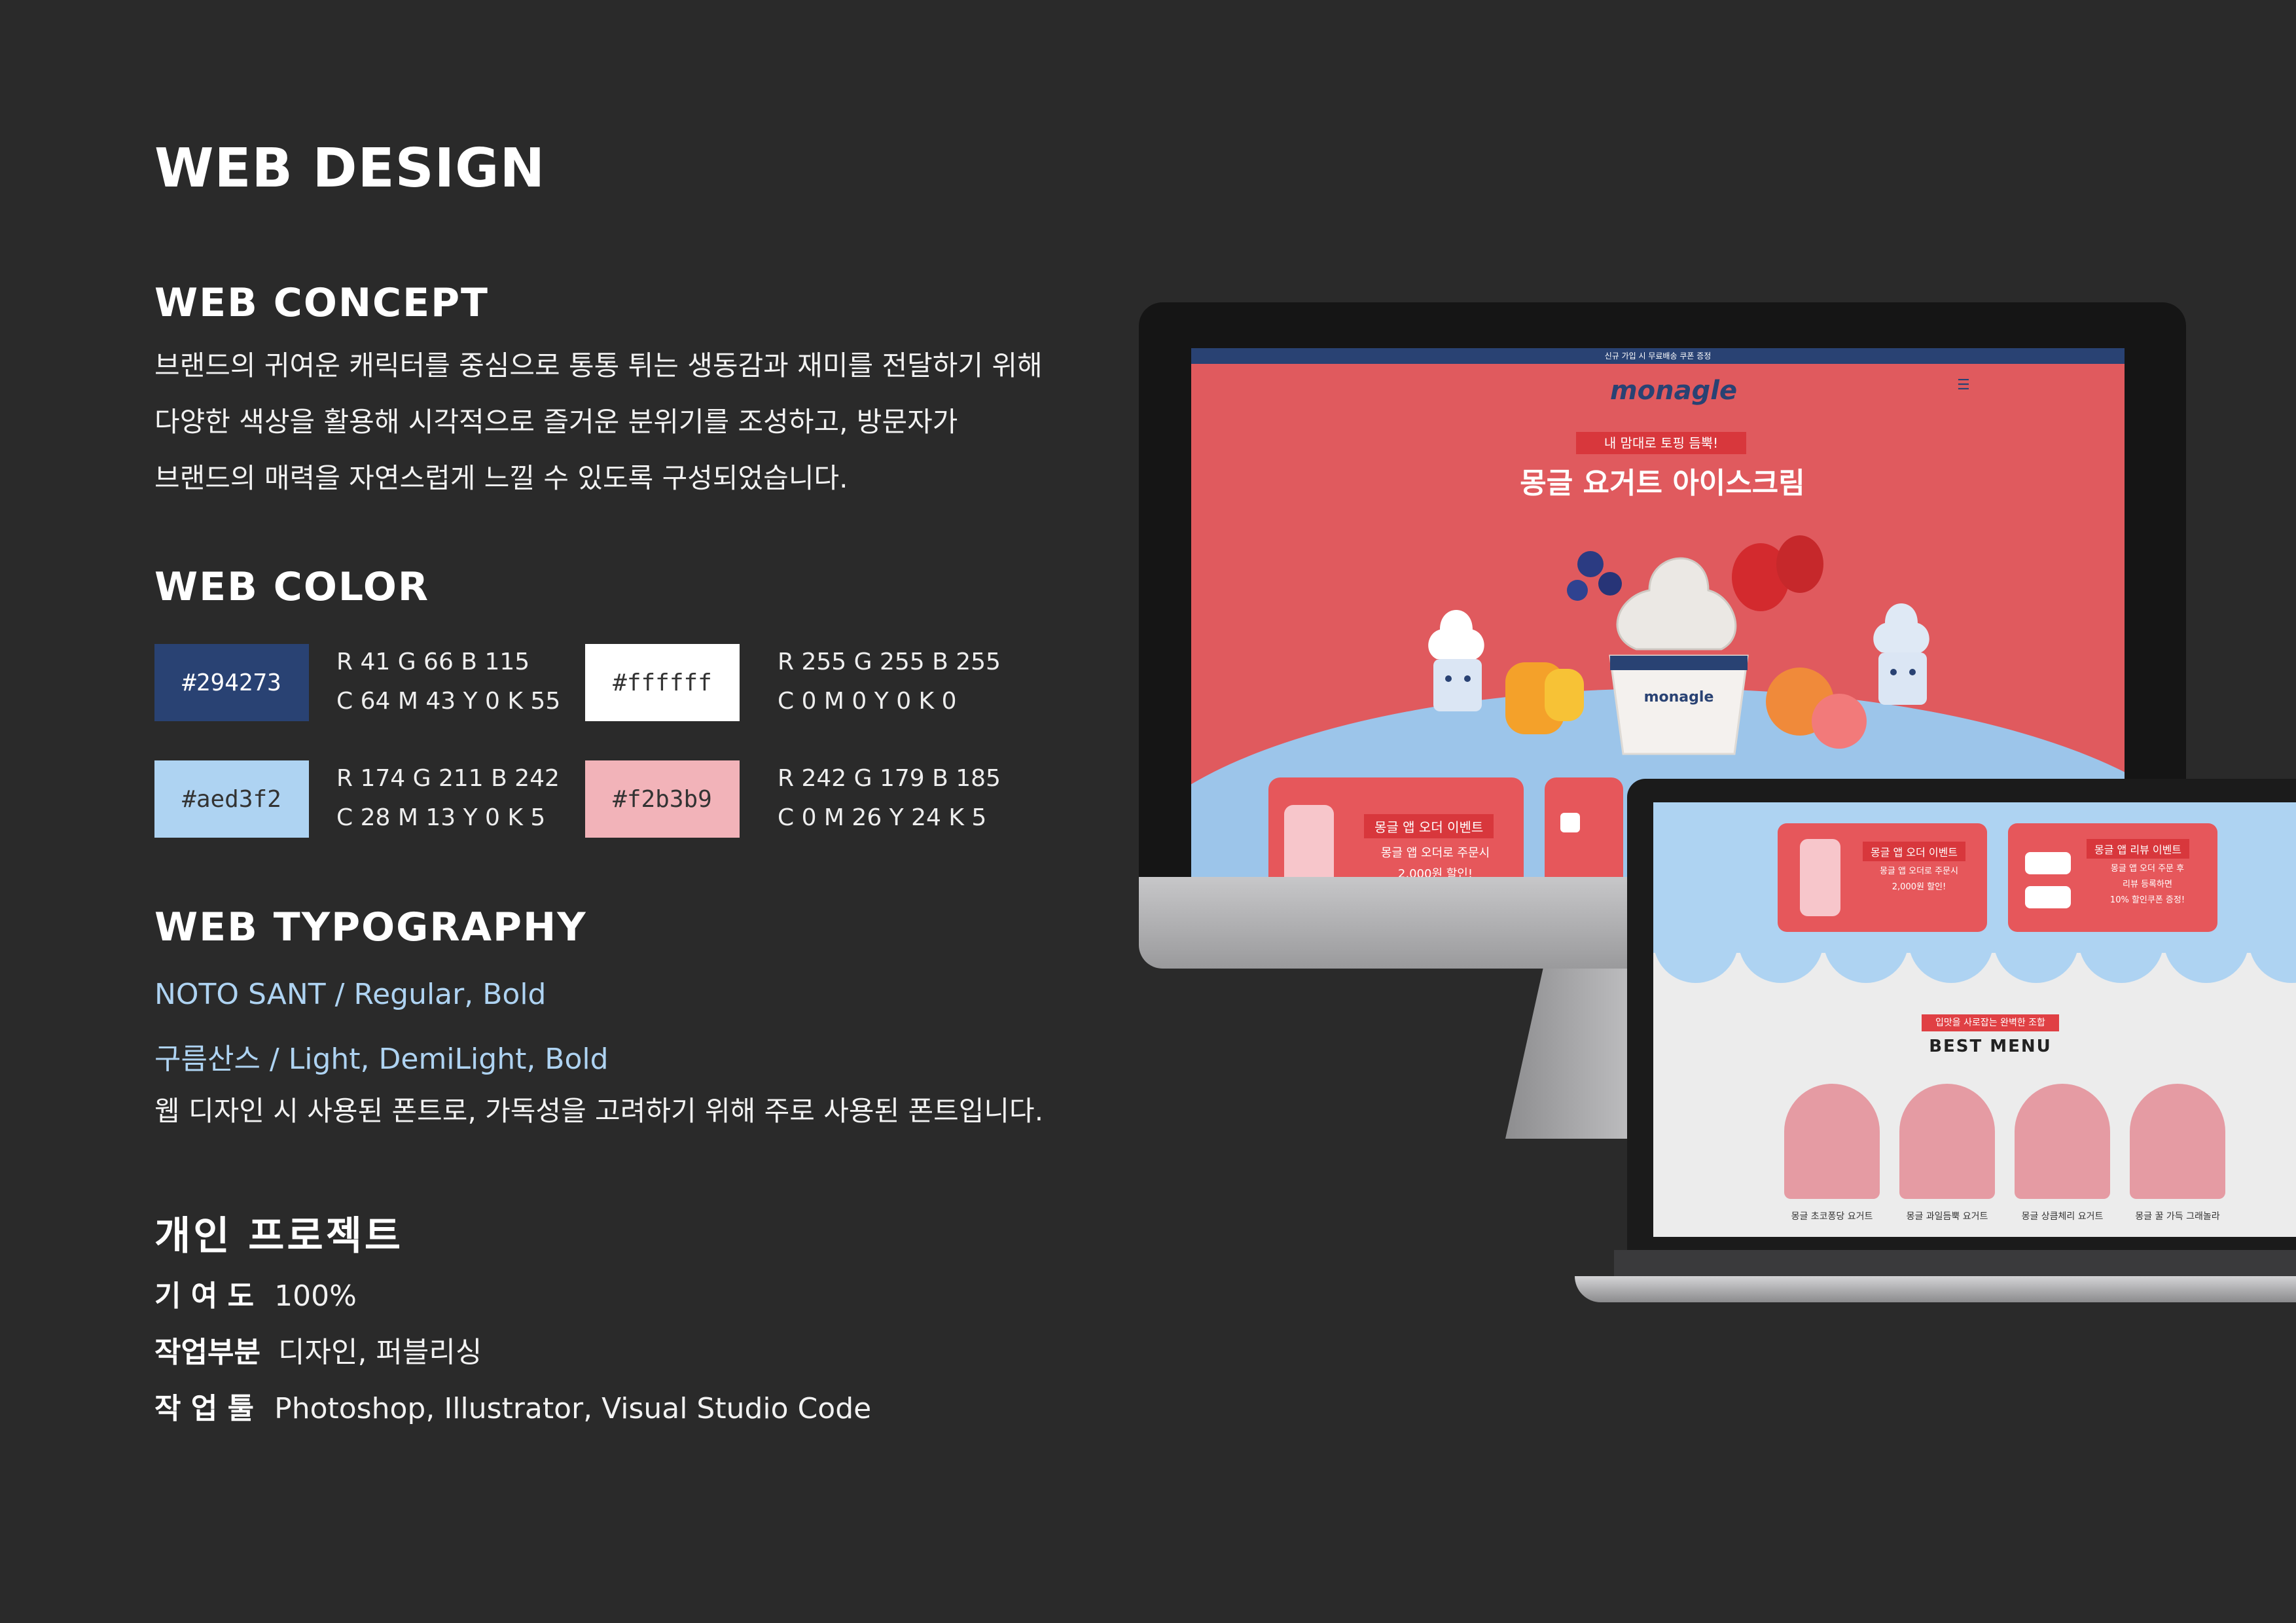 This screenshot has width=2296, height=1623. Describe the element at coordinates (380, 1353) in the screenshot. I see `project-value: 디자인, 퍼블리싱` at that location.